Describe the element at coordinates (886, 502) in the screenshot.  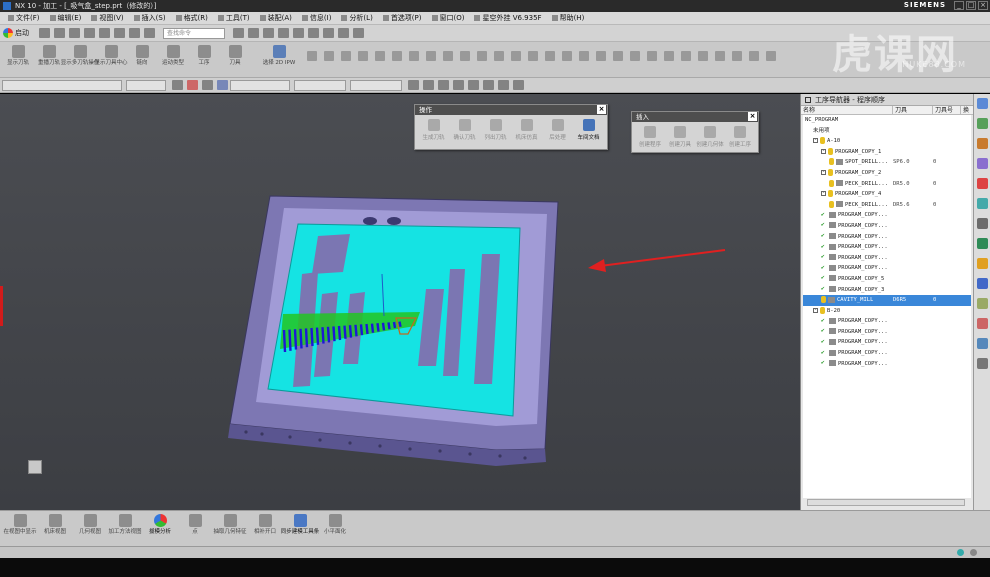
I see `navigator-scrollbar` at that location.